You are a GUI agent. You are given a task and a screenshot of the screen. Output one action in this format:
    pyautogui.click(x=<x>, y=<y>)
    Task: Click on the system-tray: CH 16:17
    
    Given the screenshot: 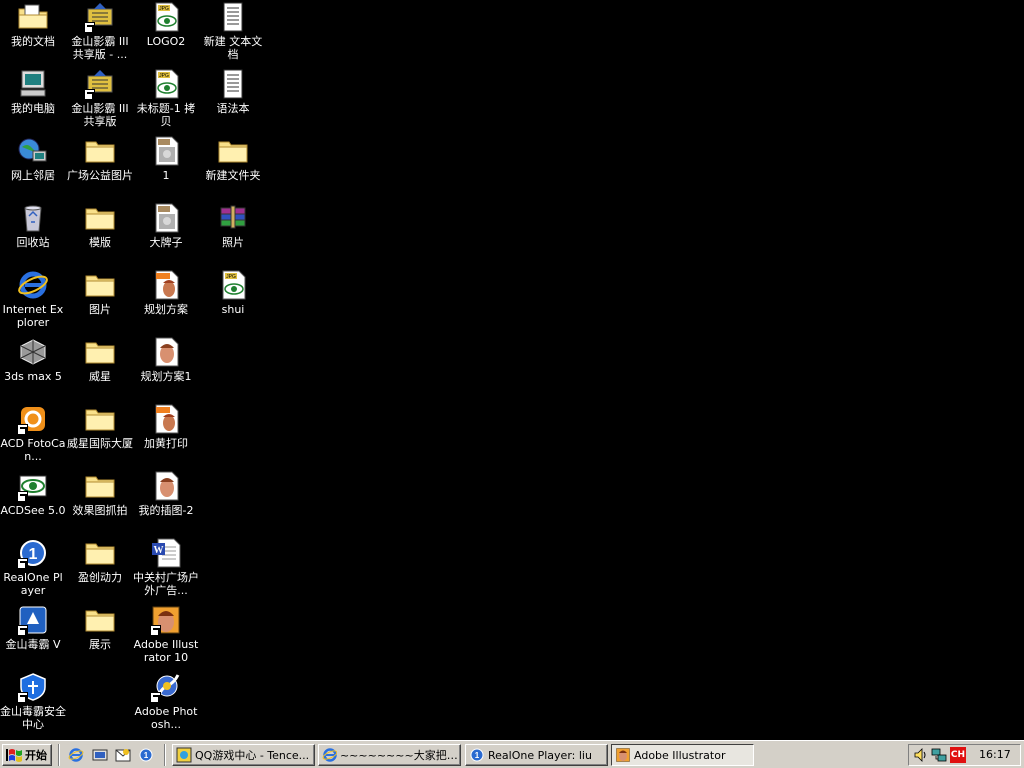 What is the action you would take?
    pyautogui.click(x=964, y=755)
    